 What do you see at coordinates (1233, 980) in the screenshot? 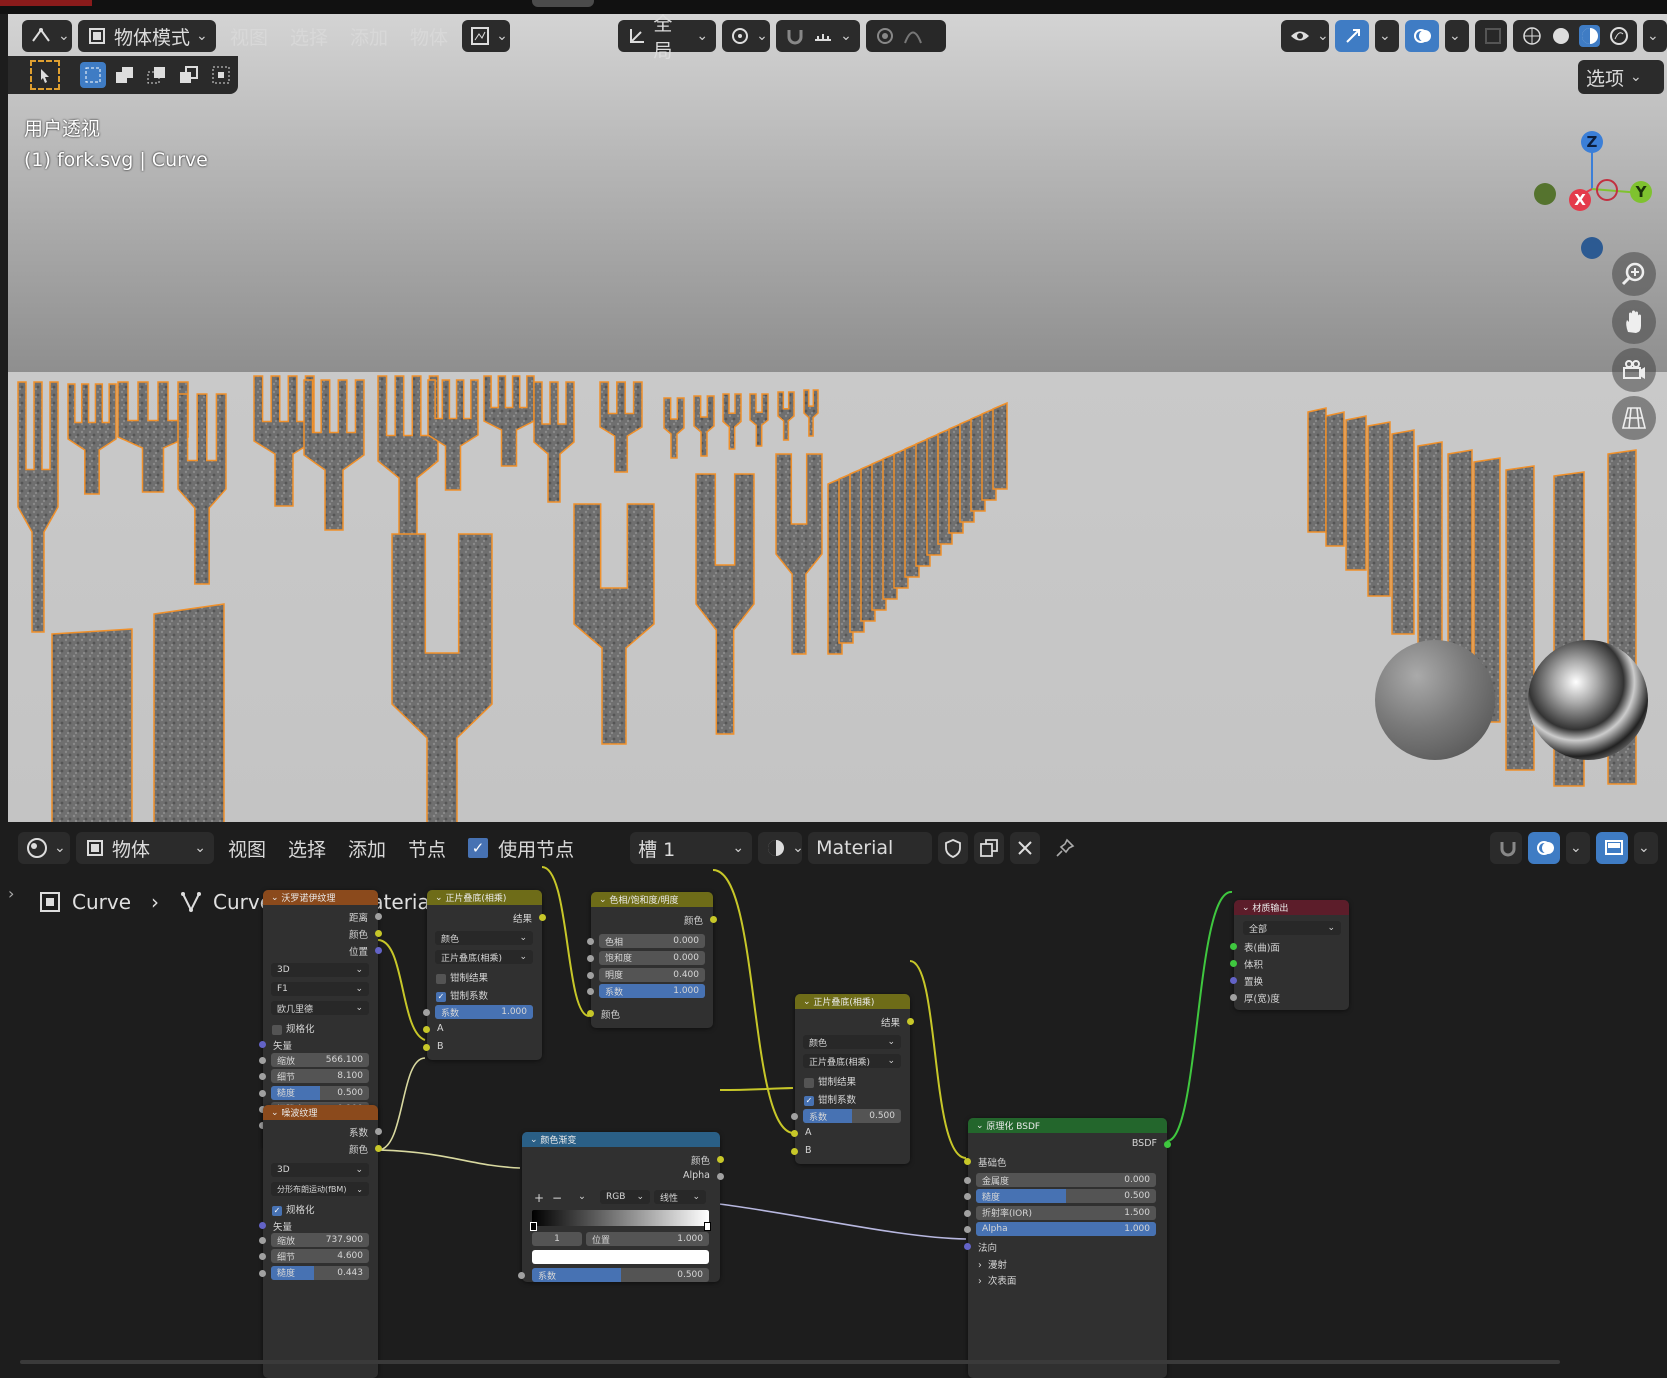
I see `socket-displacement` at bounding box center [1233, 980].